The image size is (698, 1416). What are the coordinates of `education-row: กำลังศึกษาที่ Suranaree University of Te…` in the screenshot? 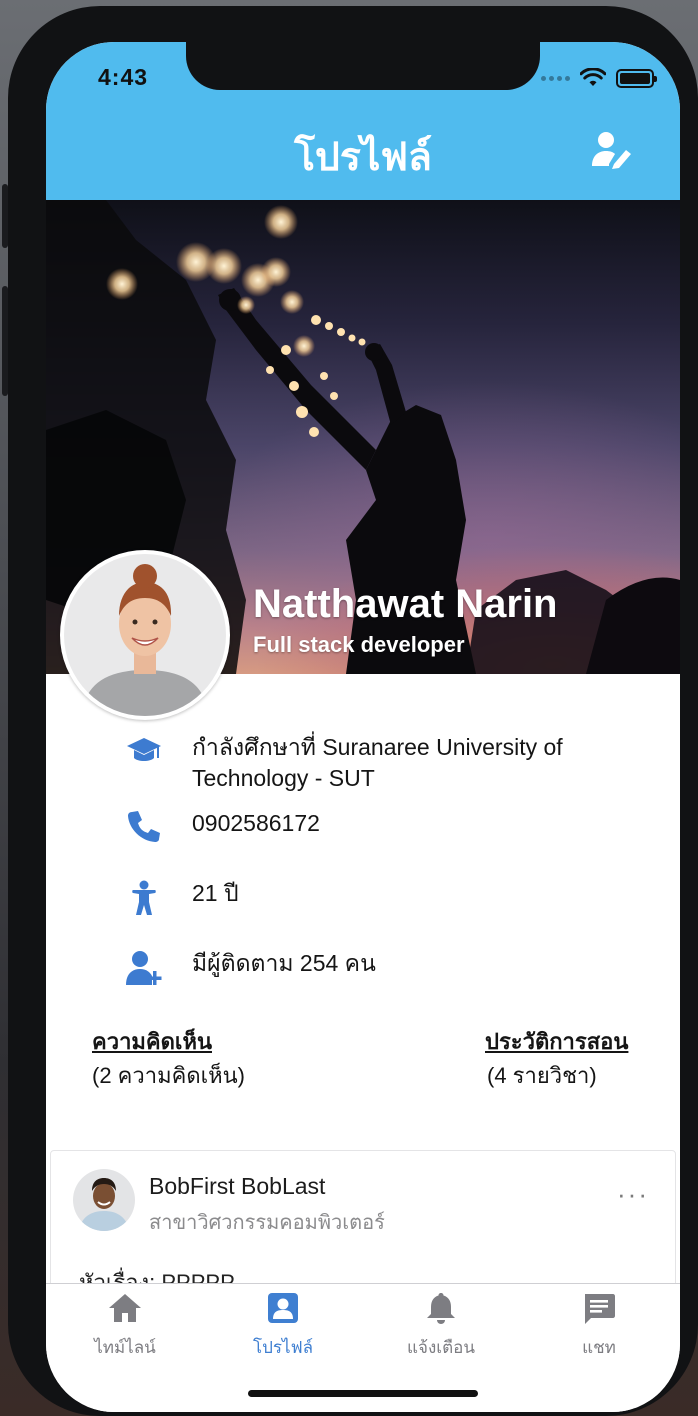 It's located at (363, 764).